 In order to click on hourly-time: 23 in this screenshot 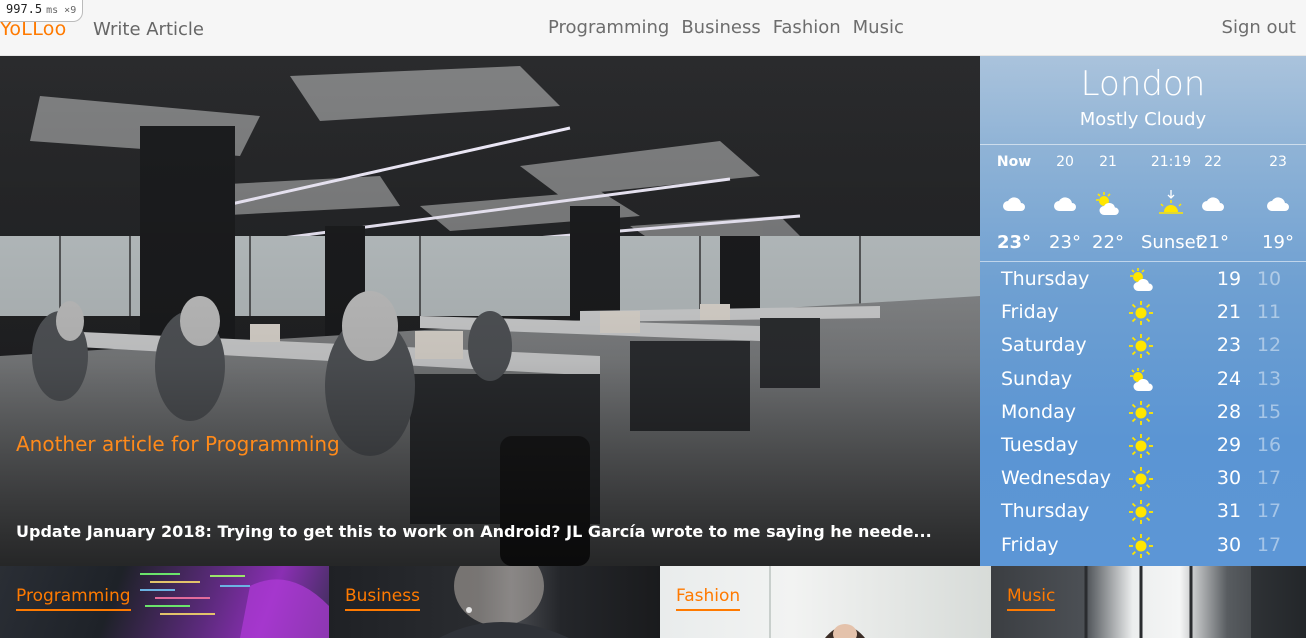, I will do `click(1278, 162)`.